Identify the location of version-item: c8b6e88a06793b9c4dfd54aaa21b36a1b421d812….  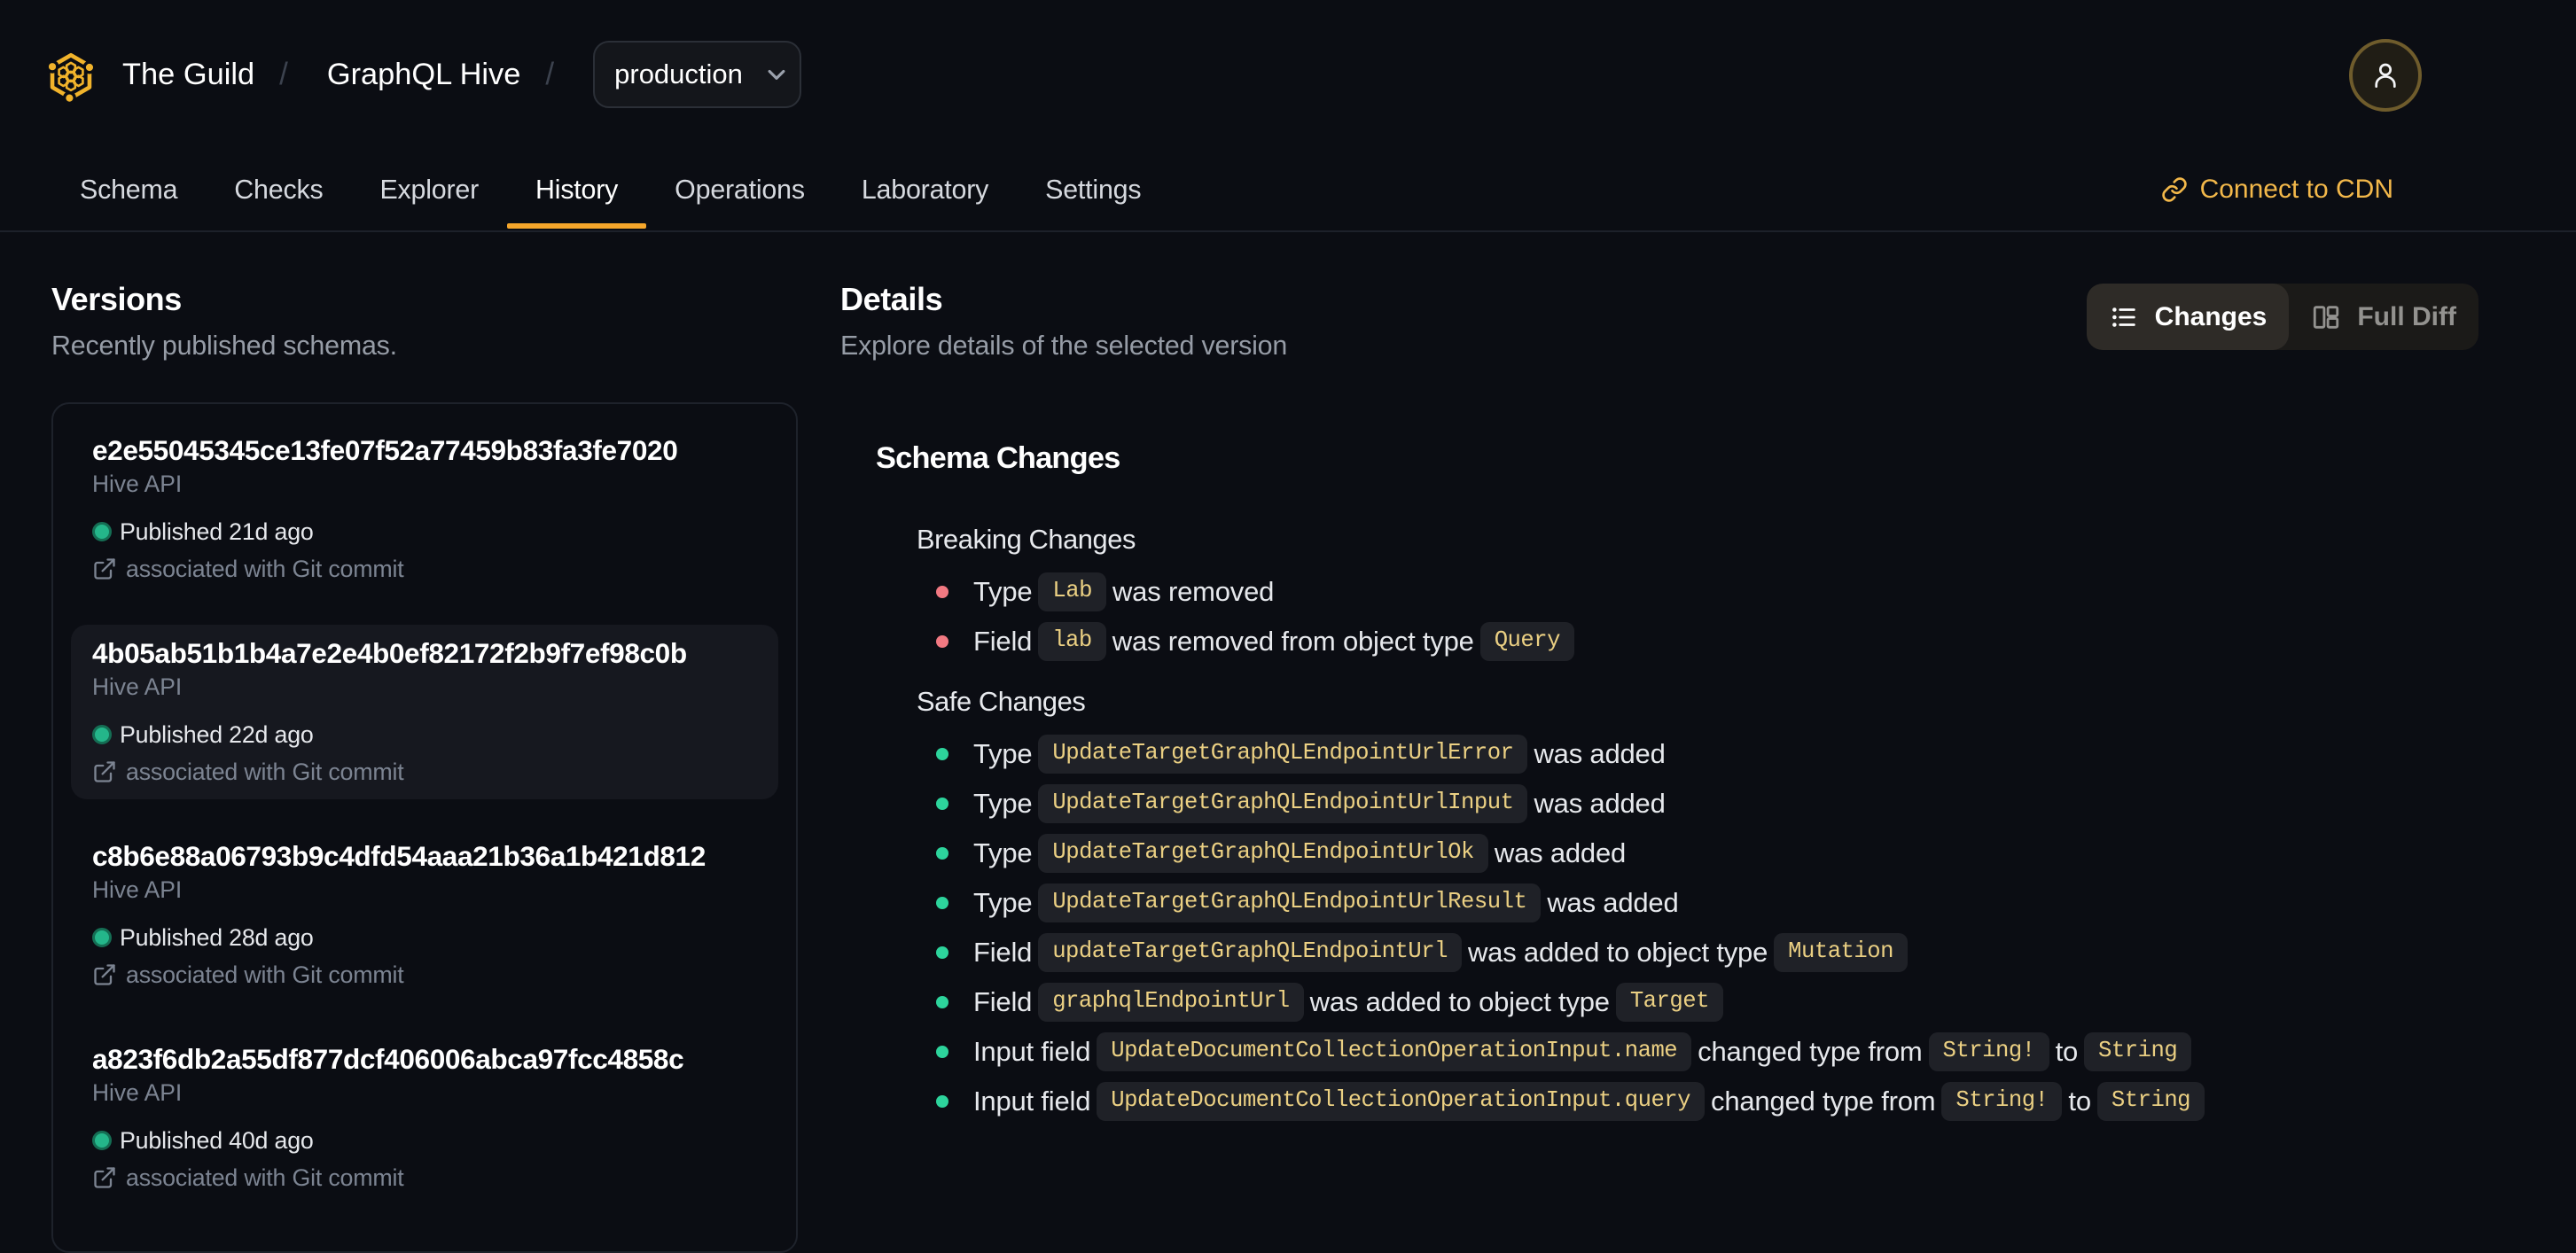
(424, 915).